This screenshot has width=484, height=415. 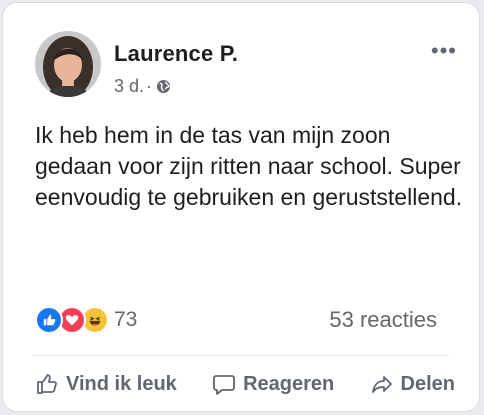 What do you see at coordinates (176, 54) in the screenshot?
I see `author-name: Laurence P.` at bounding box center [176, 54].